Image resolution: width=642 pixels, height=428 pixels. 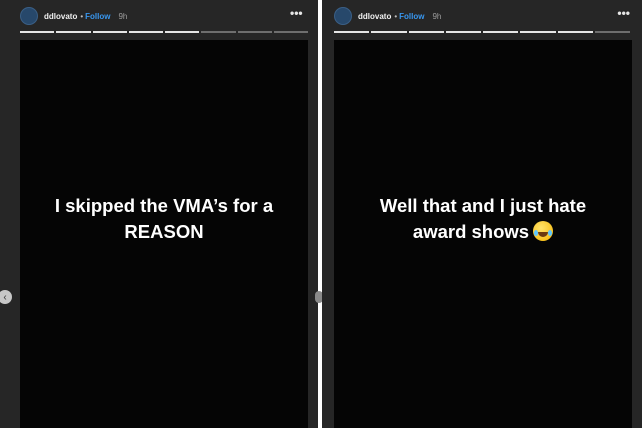 I want to click on previous-story-icon: ‹, so click(x=6, y=297).